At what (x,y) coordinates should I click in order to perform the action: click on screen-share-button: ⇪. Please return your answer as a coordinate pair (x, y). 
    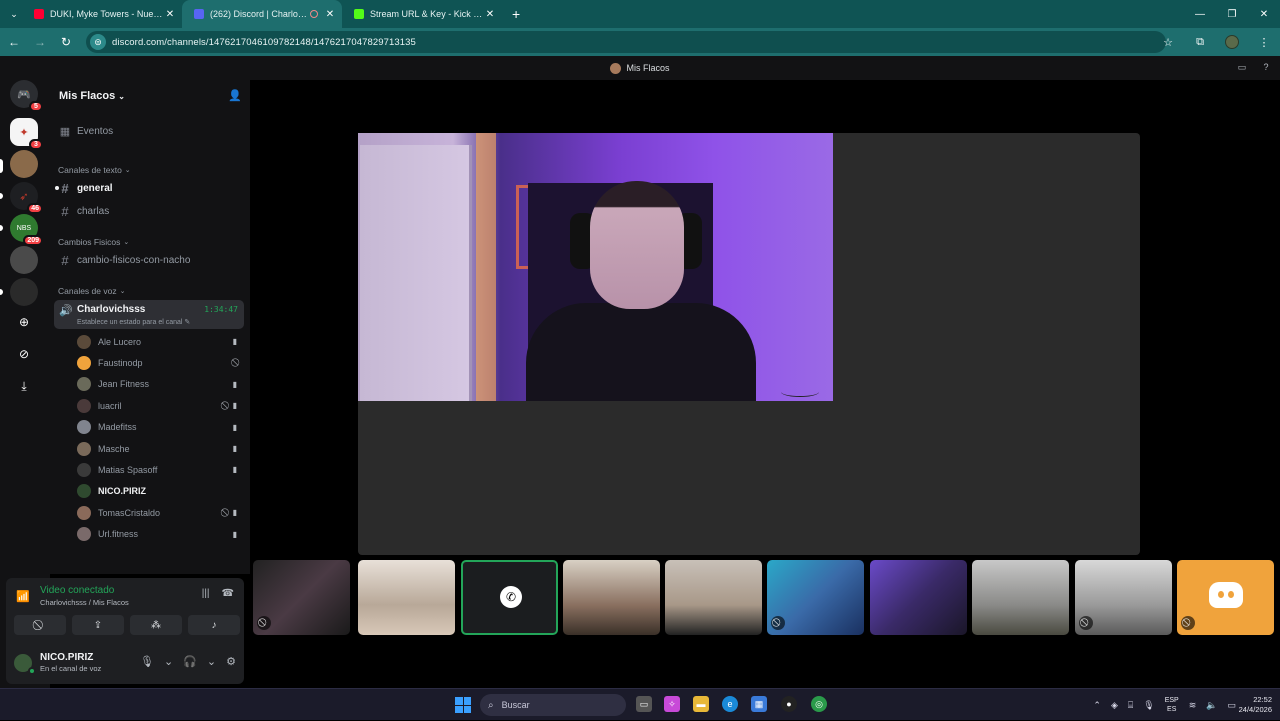
    Looking at the image, I should click on (98, 625).